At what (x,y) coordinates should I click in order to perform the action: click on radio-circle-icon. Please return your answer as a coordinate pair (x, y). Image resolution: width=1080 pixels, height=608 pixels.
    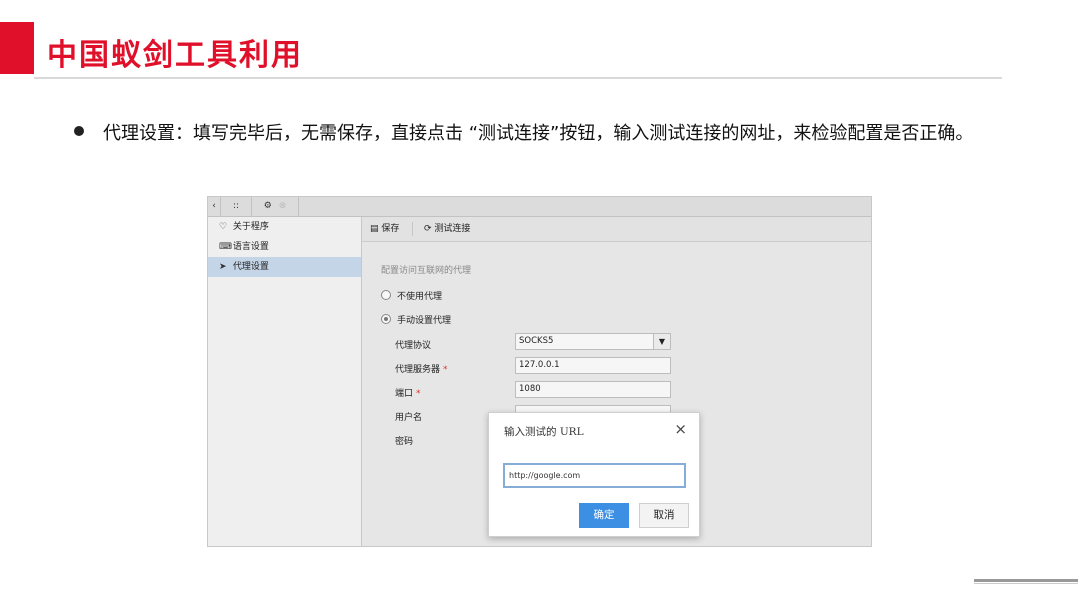
    Looking at the image, I should click on (386, 295).